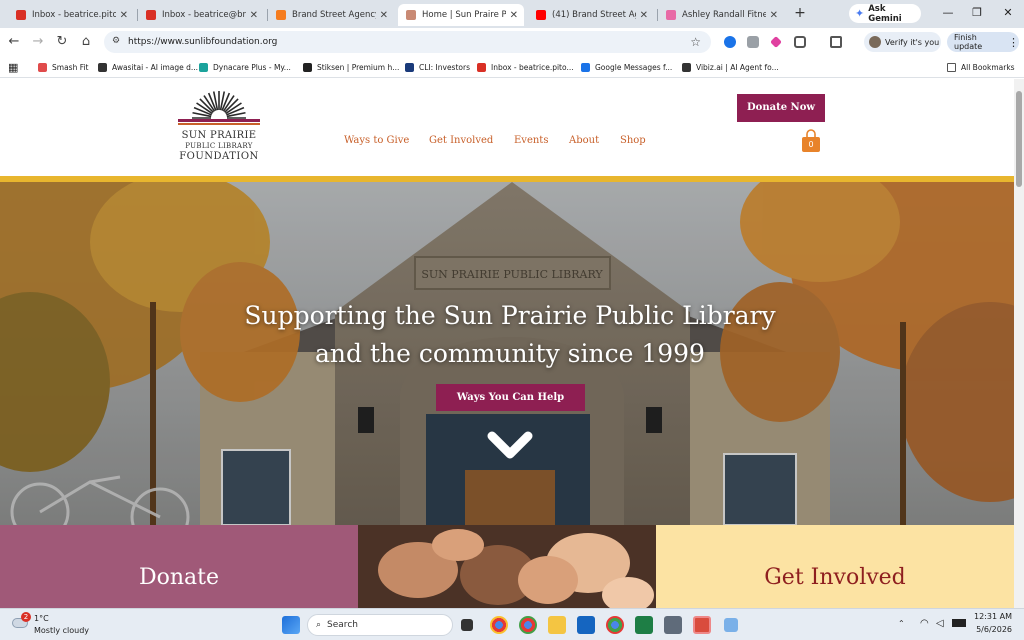 The image size is (1024, 640). I want to click on verify-profile-button: Verify it's you, so click(902, 42).